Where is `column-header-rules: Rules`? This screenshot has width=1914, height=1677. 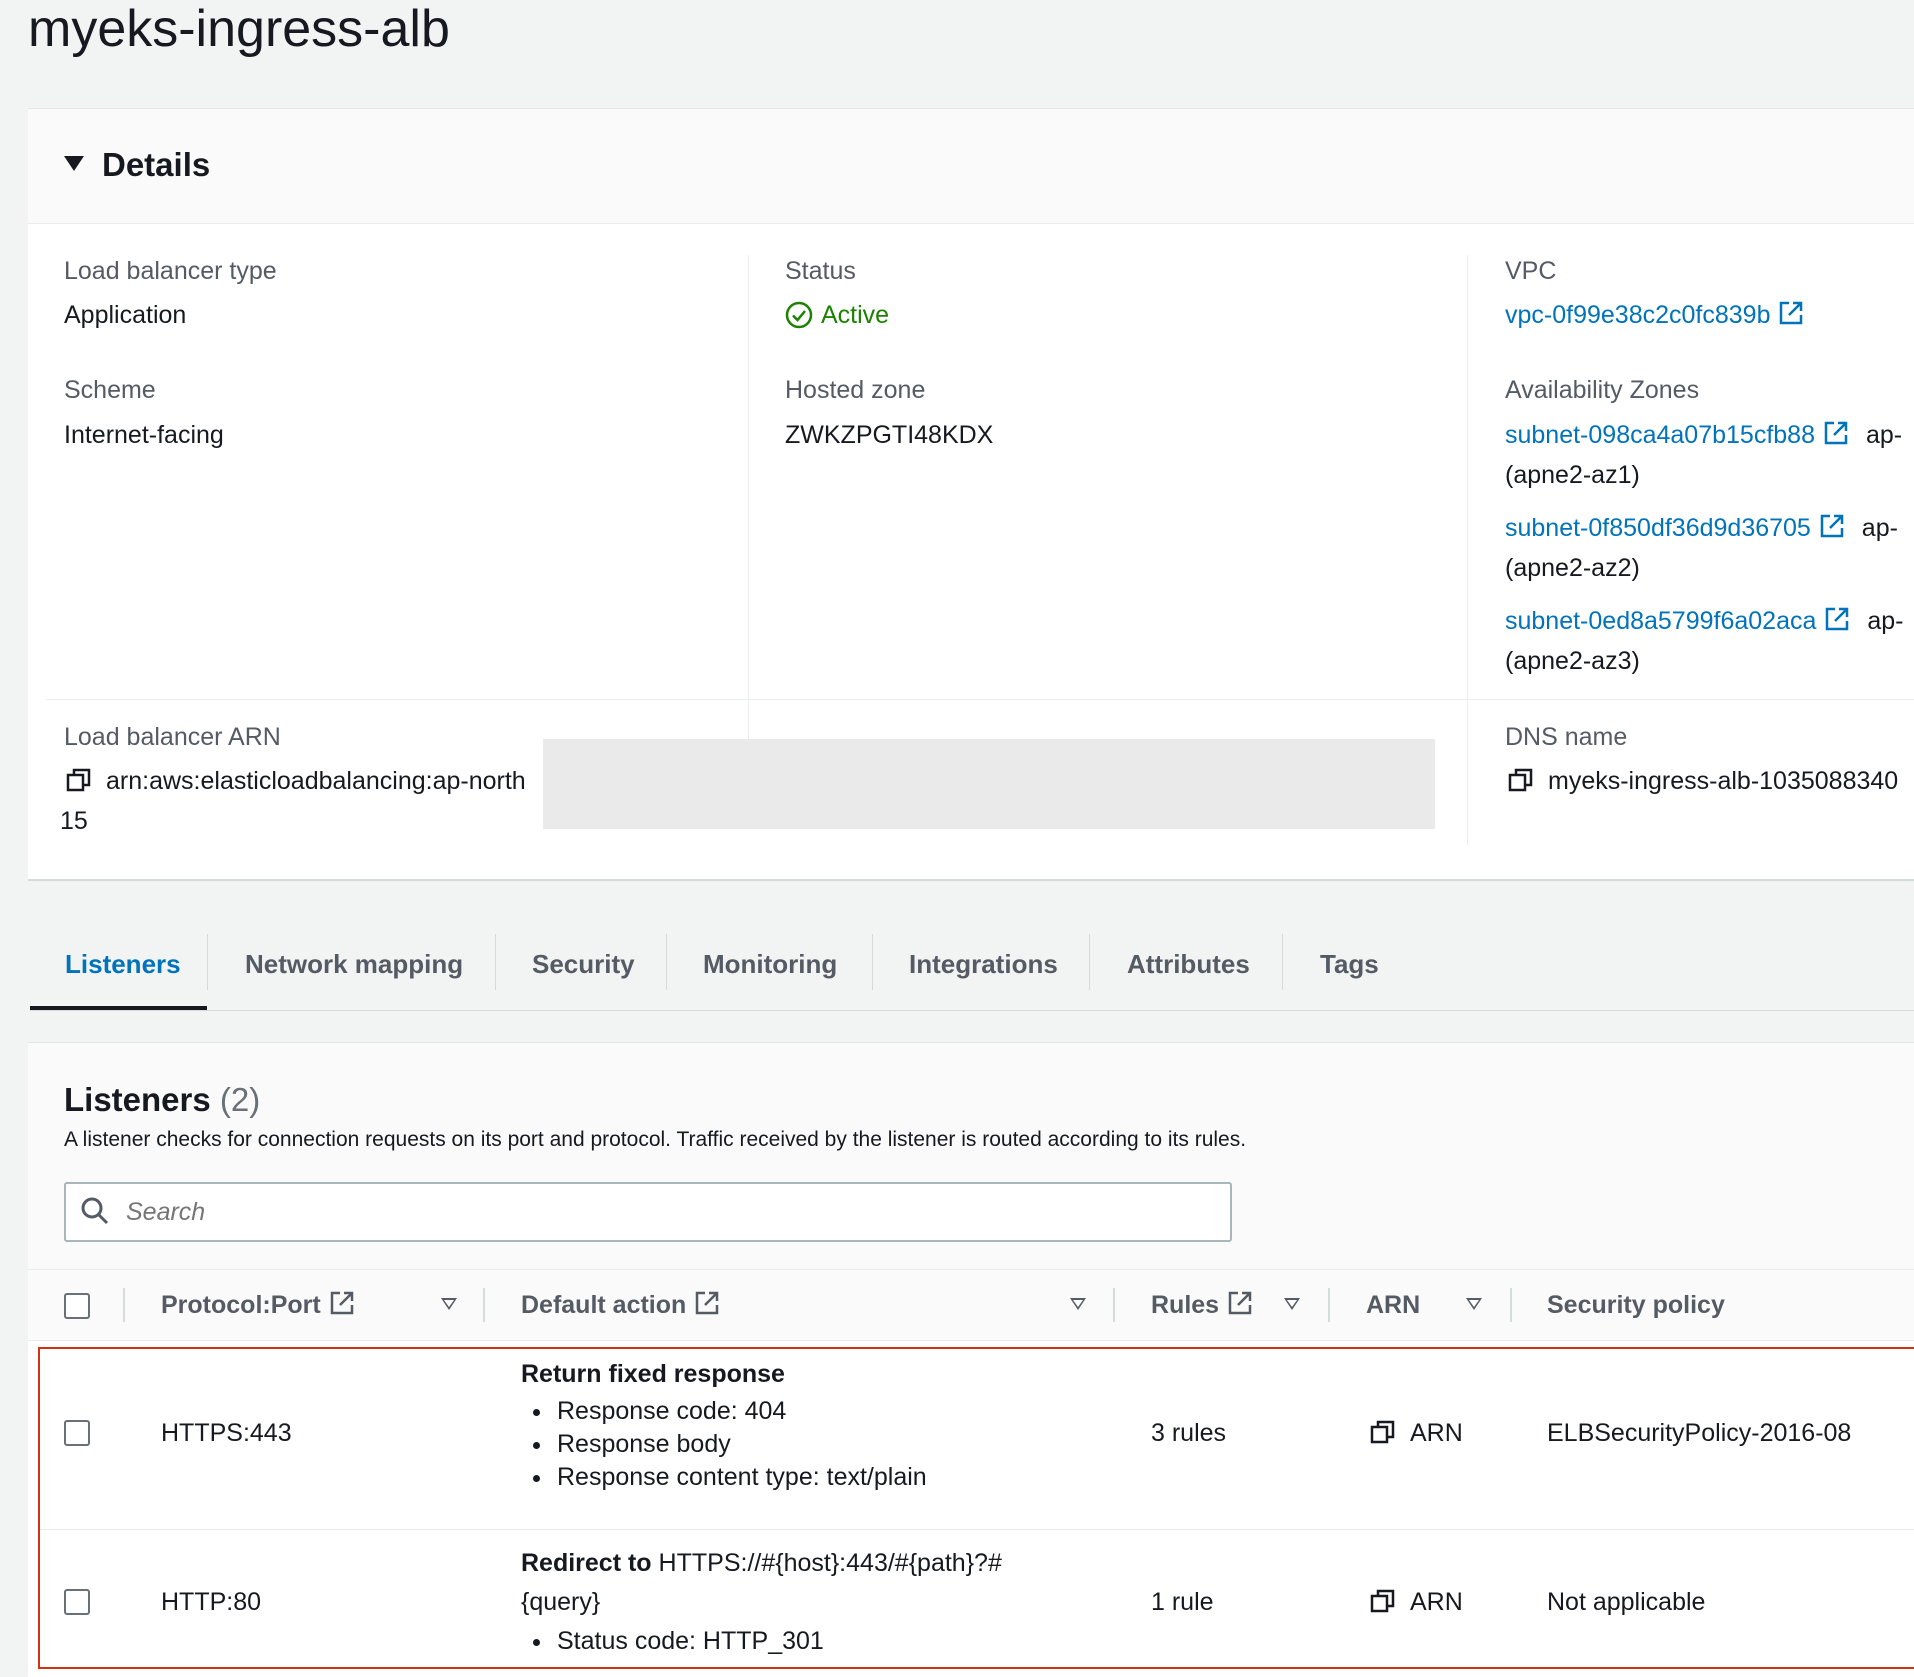 column-header-rules: Rules is located at coordinates (1202, 1305).